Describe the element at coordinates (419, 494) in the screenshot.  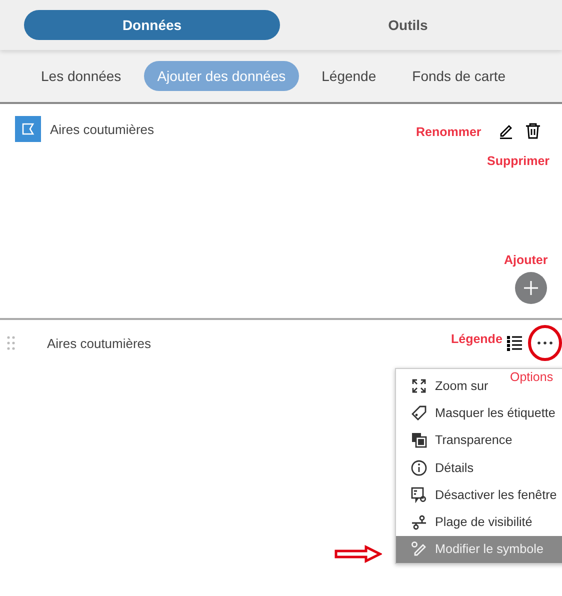
I see `popup-settings-icon` at that location.